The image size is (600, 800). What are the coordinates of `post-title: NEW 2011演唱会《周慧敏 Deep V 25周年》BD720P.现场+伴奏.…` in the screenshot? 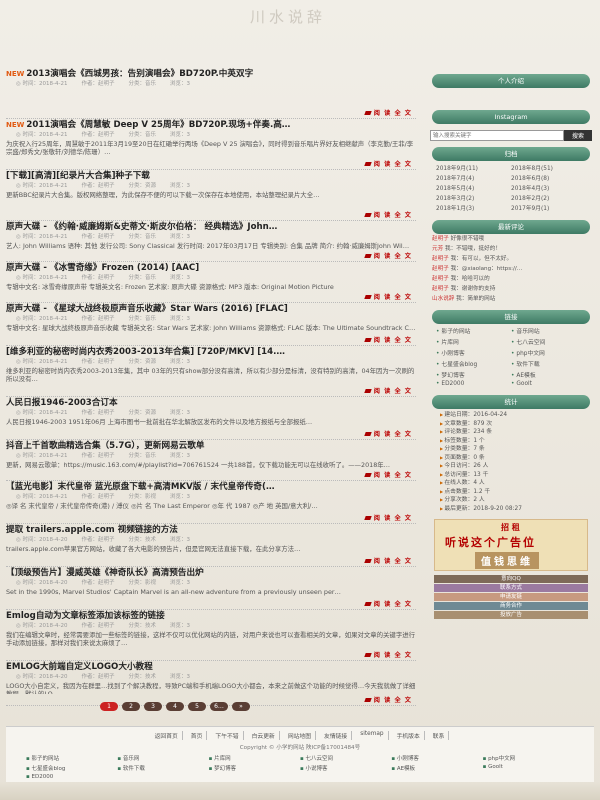 It's located at (211, 125).